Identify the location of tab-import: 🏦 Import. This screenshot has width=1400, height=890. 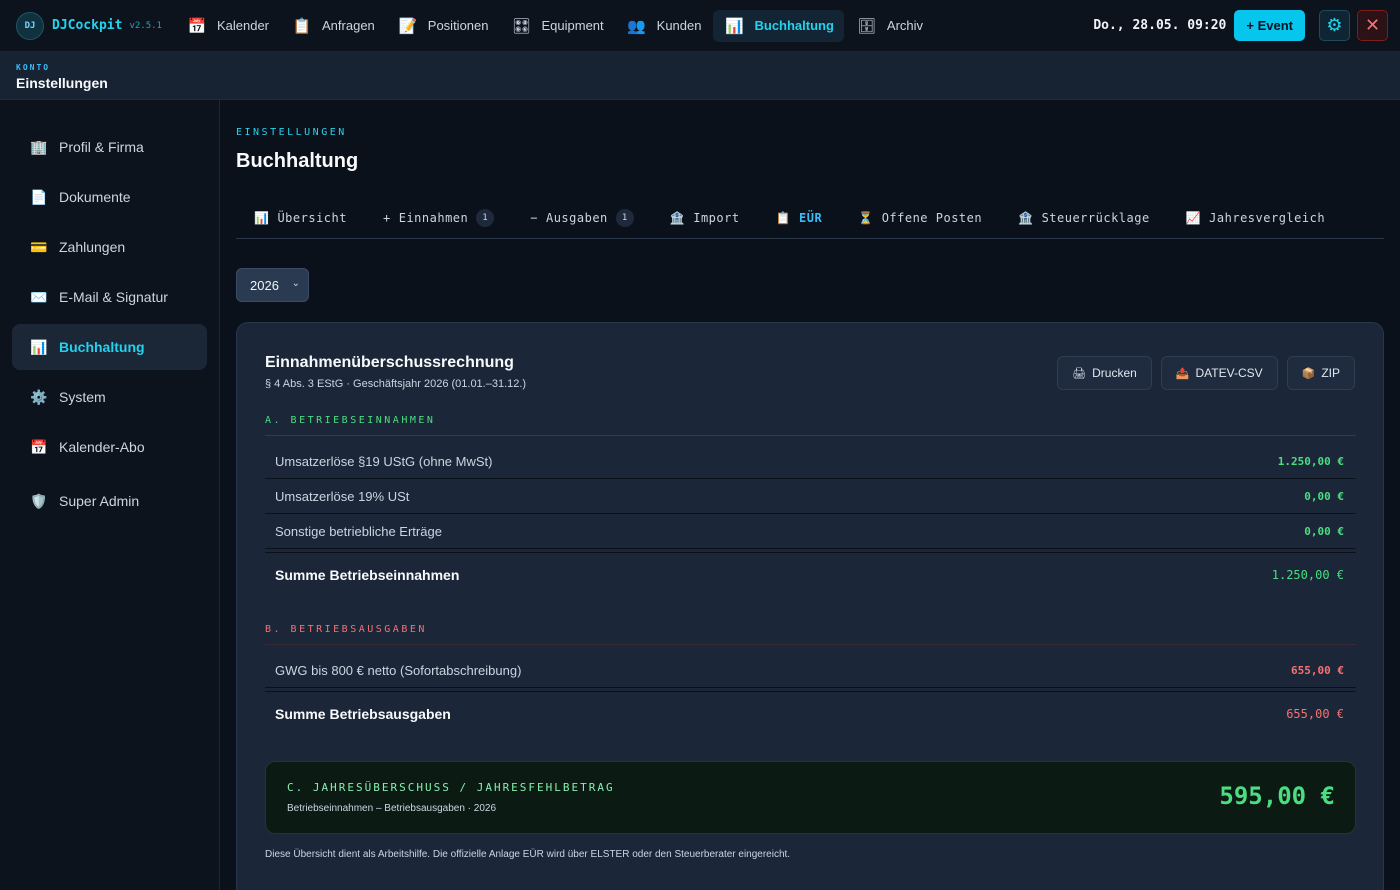
(705, 218).